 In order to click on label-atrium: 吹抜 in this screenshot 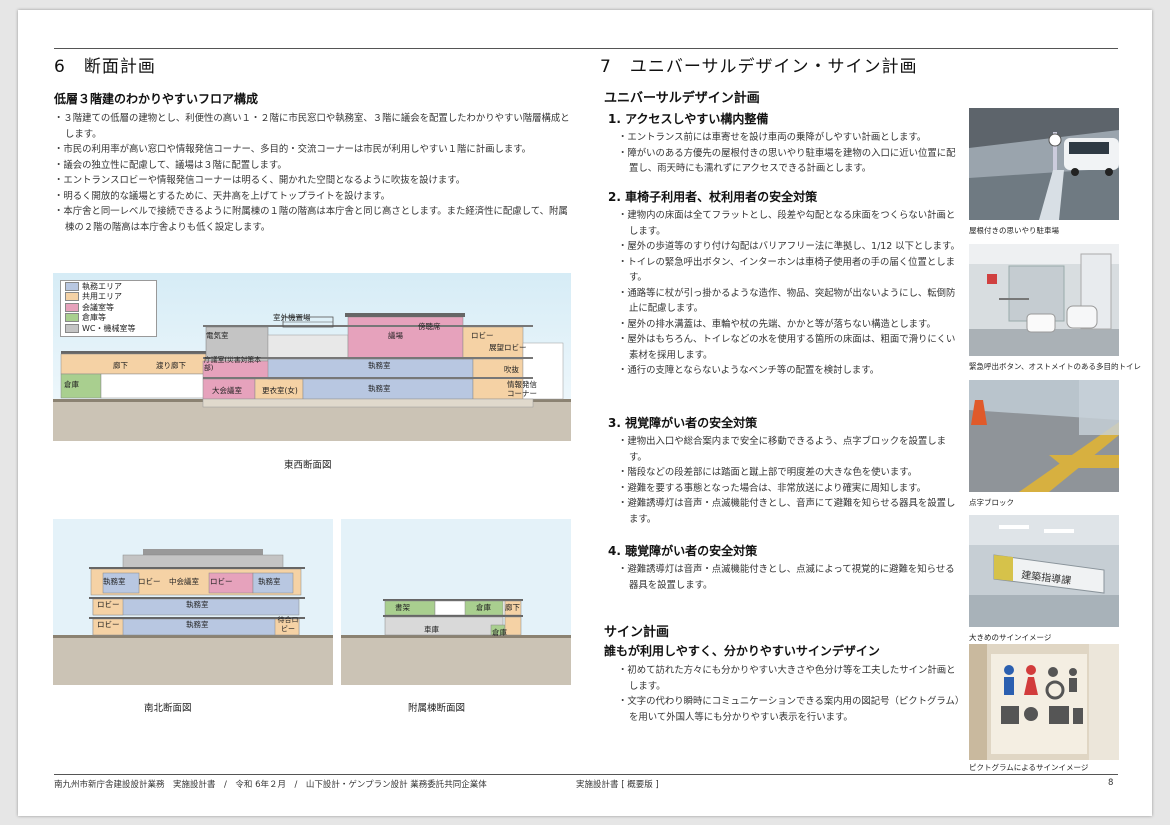, I will do `click(511, 369)`.